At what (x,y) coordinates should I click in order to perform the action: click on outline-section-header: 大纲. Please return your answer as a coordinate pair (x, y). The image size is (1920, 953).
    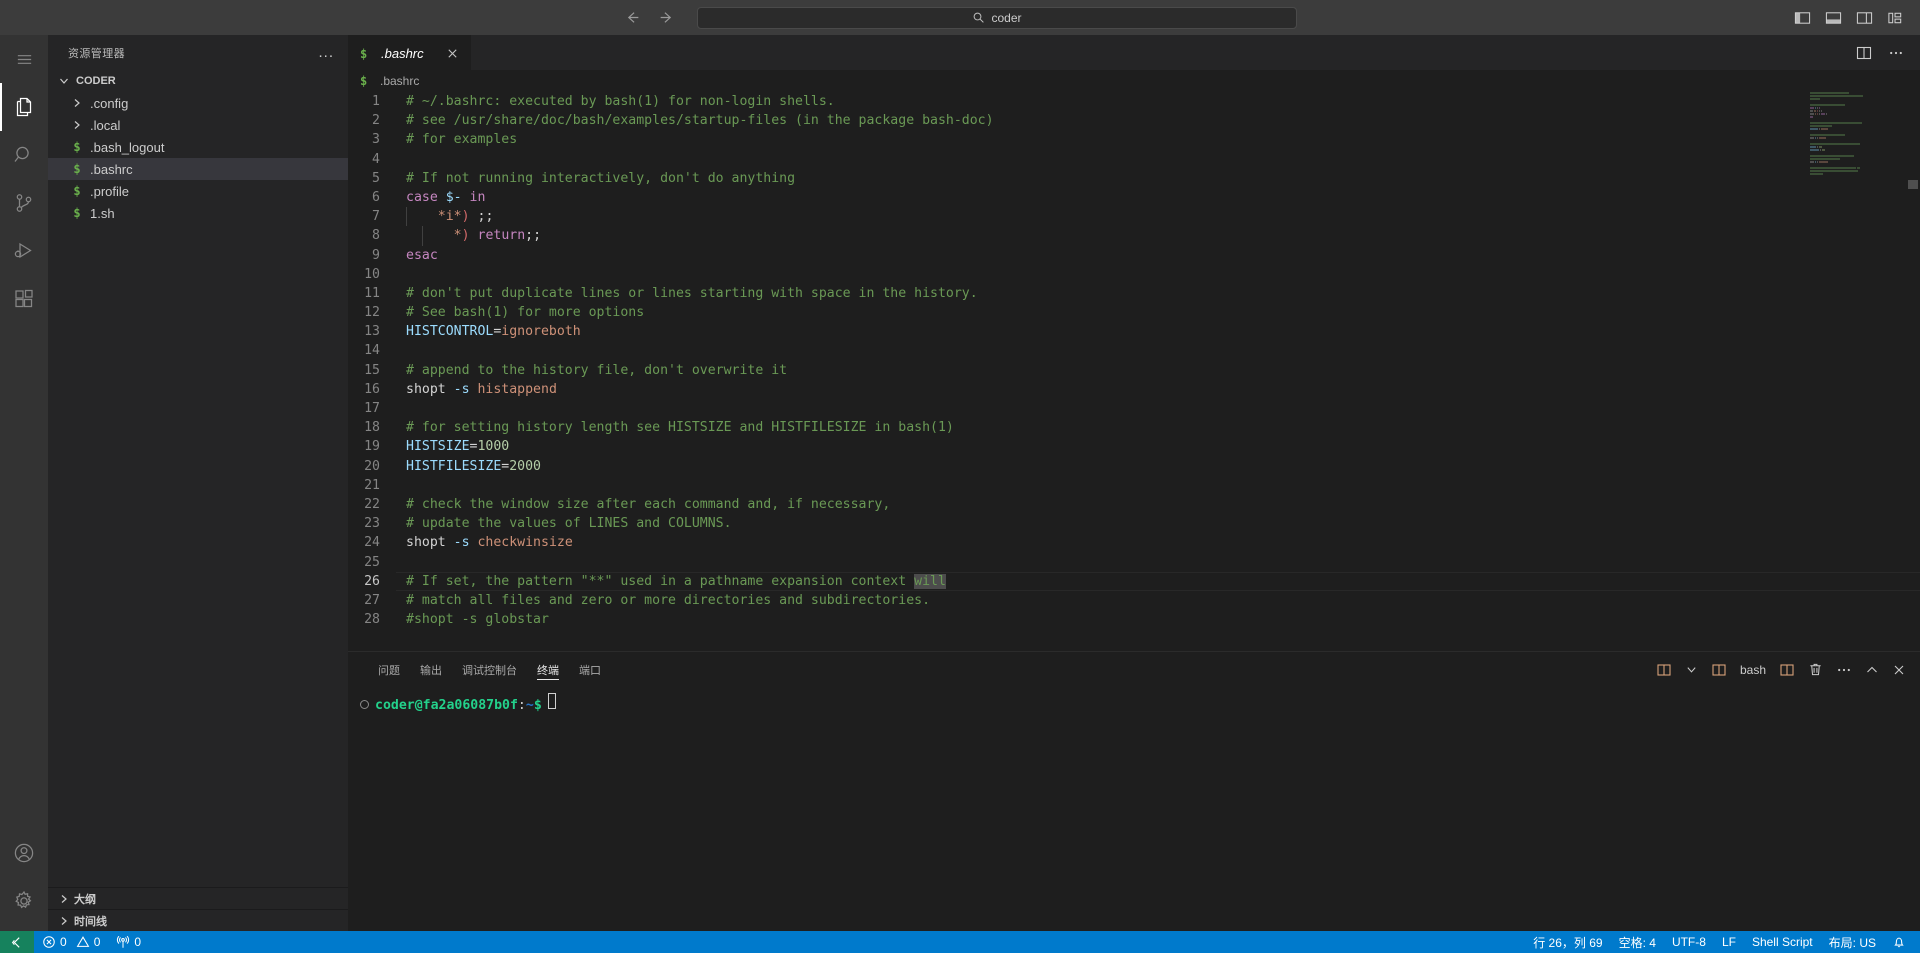
    Looking at the image, I should click on (198, 898).